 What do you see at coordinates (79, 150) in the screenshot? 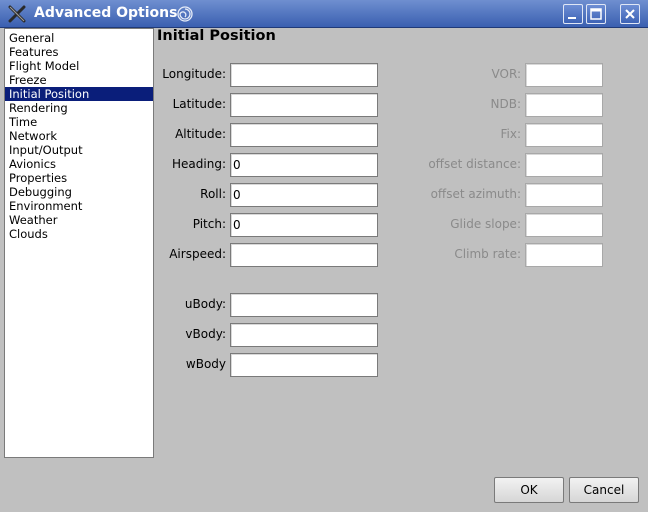
I see `sidebar-item-input-output: Input/Output` at bounding box center [79, 150].